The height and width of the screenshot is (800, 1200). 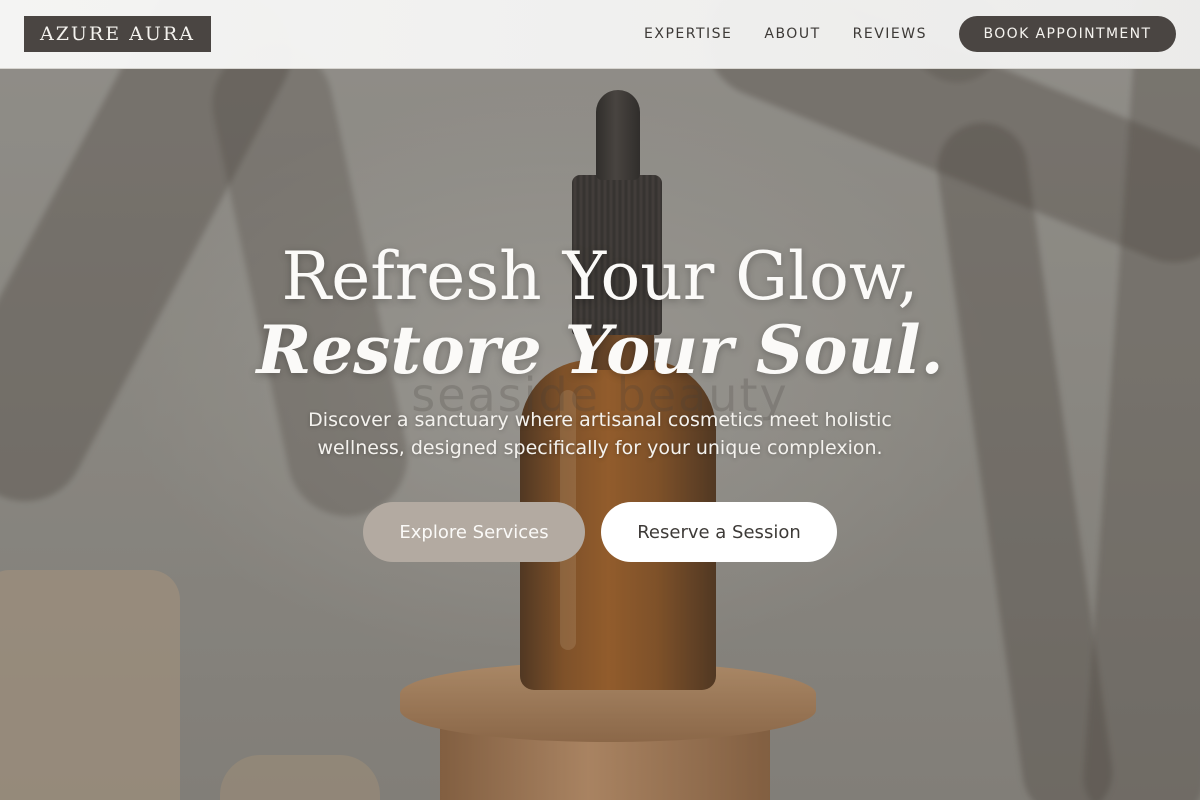 What do you see at coordinates (792, 34) in the screenshot?
I see `nav-link-about: ABOUT` at bounding box center [792, 34].